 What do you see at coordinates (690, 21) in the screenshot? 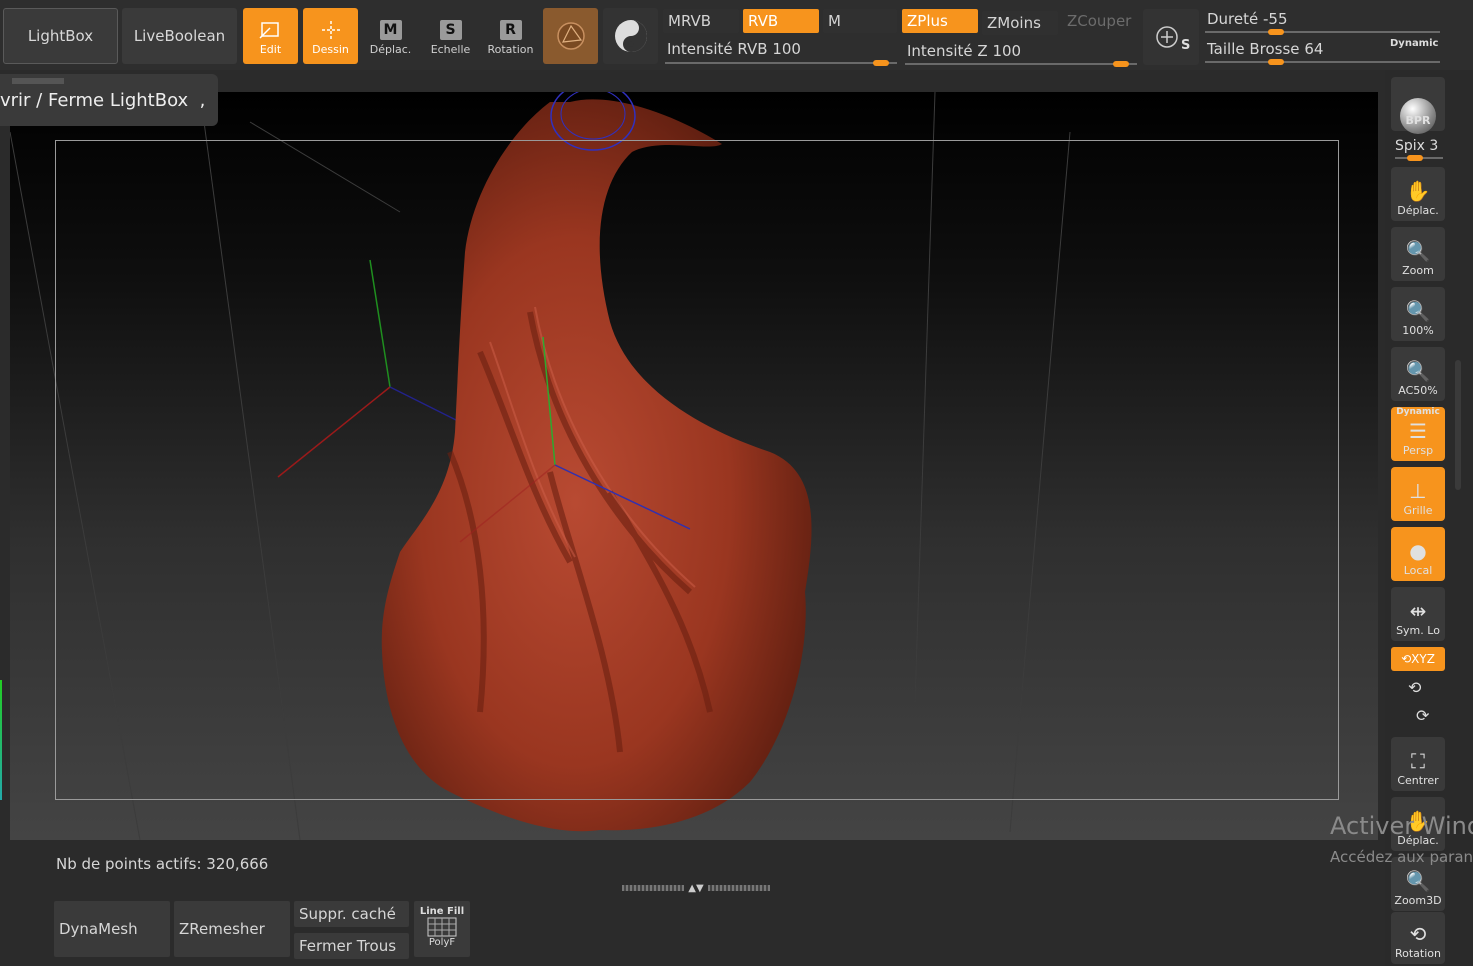
I see `mrgb-label: MRVB` at bounding box center [690, 21].